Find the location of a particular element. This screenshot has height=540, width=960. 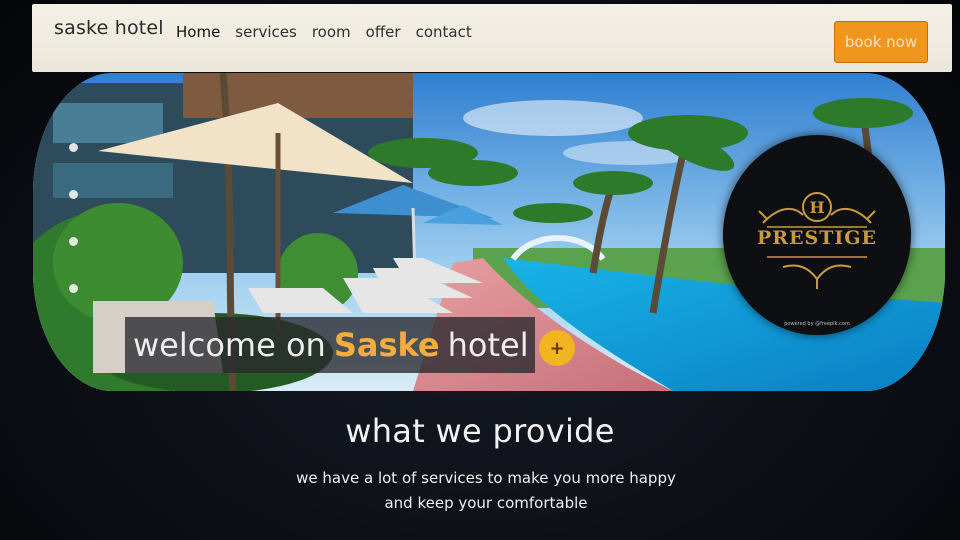

brand-name: saske hotel is located at coordinates (109, 28).